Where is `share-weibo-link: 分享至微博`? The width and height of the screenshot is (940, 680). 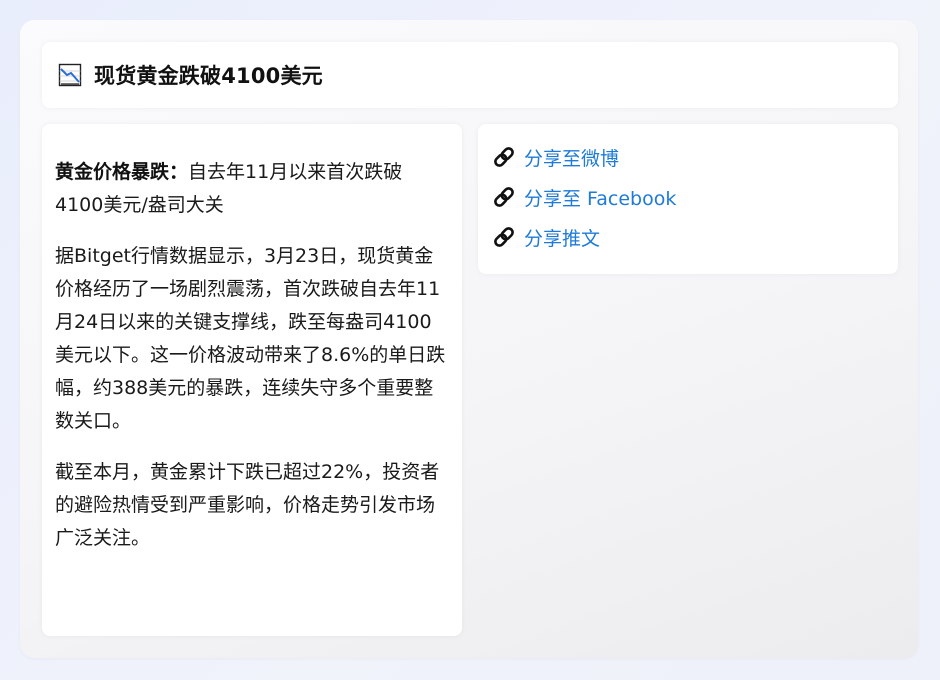
share-weibo-link: 分享至微博 is located at coordinates (695, 157).